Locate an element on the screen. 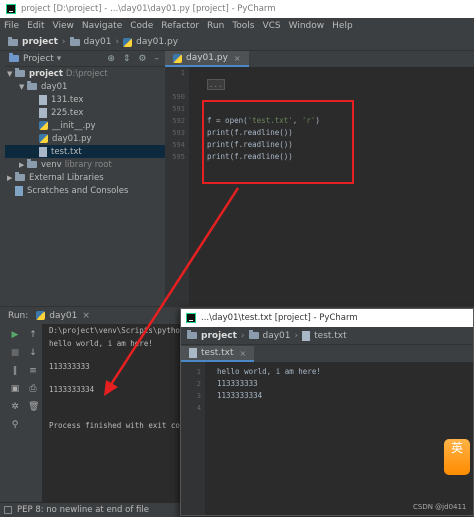 The width and height of the screenshot is (474, 517). scratches-icon is located at coordinates (19, 190).